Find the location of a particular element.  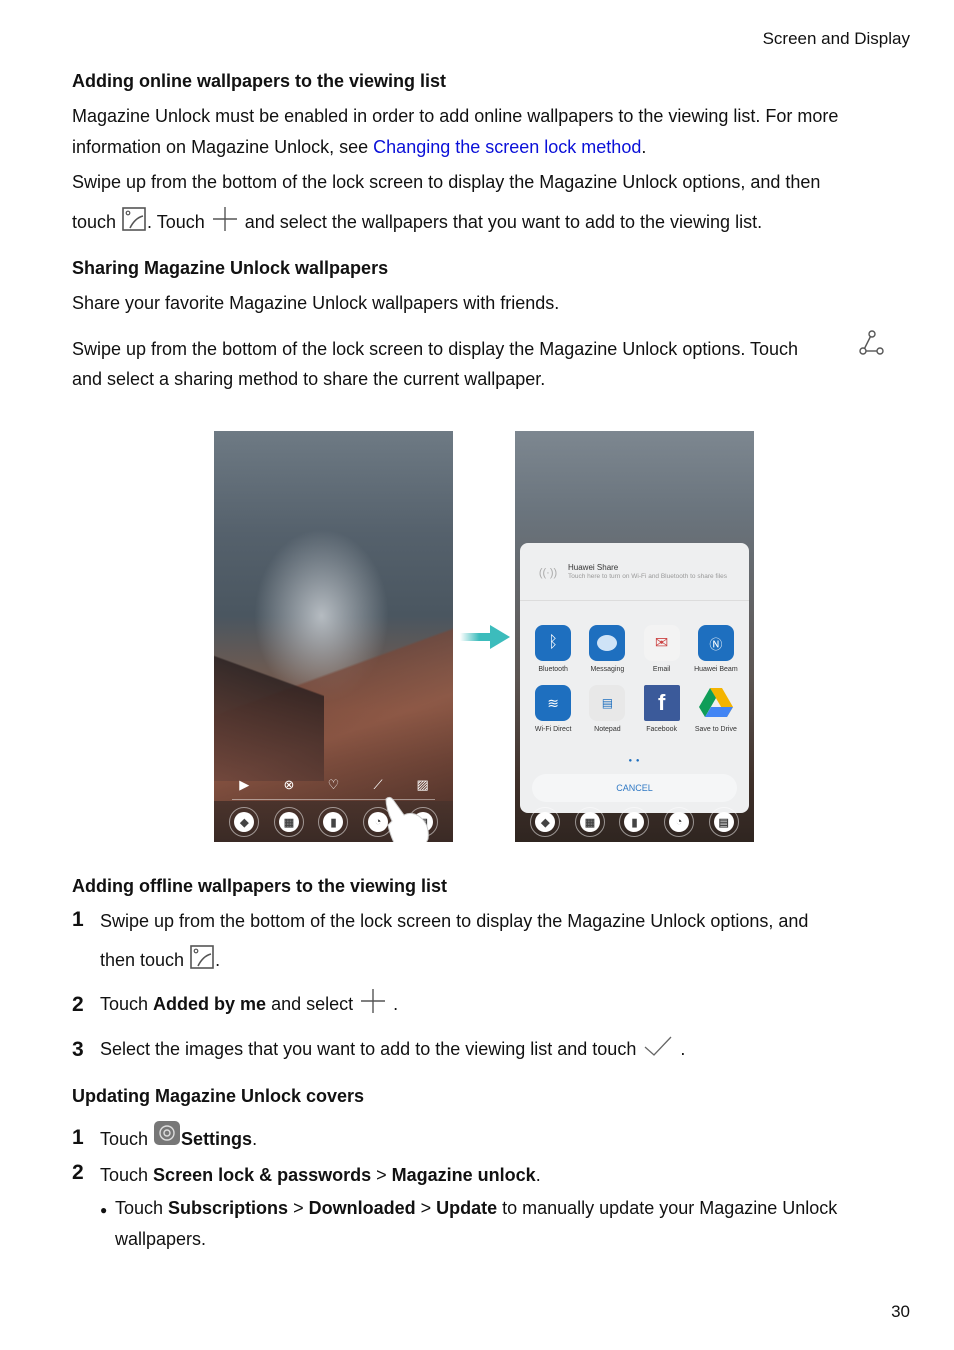

divider is located at coordinates (634, 600).